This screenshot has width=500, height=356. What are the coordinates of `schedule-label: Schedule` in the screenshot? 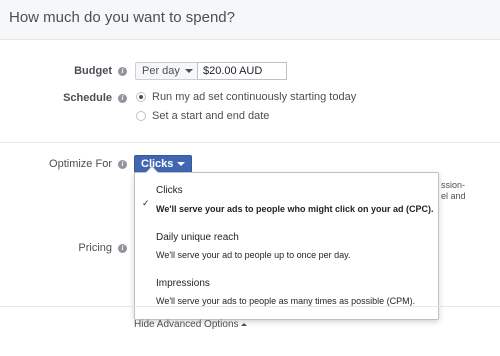 It's located at (87, 98).